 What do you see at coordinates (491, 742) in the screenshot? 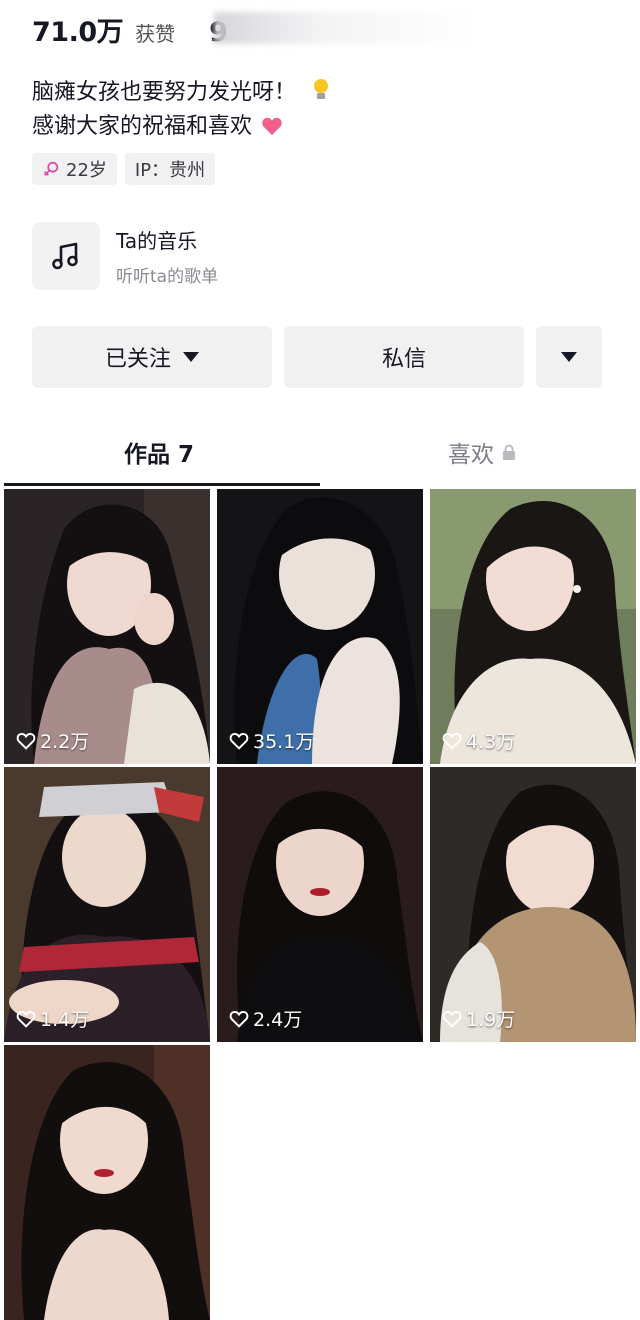
I see `like-count-text: 4.3万` at bounding box center [491, 742].